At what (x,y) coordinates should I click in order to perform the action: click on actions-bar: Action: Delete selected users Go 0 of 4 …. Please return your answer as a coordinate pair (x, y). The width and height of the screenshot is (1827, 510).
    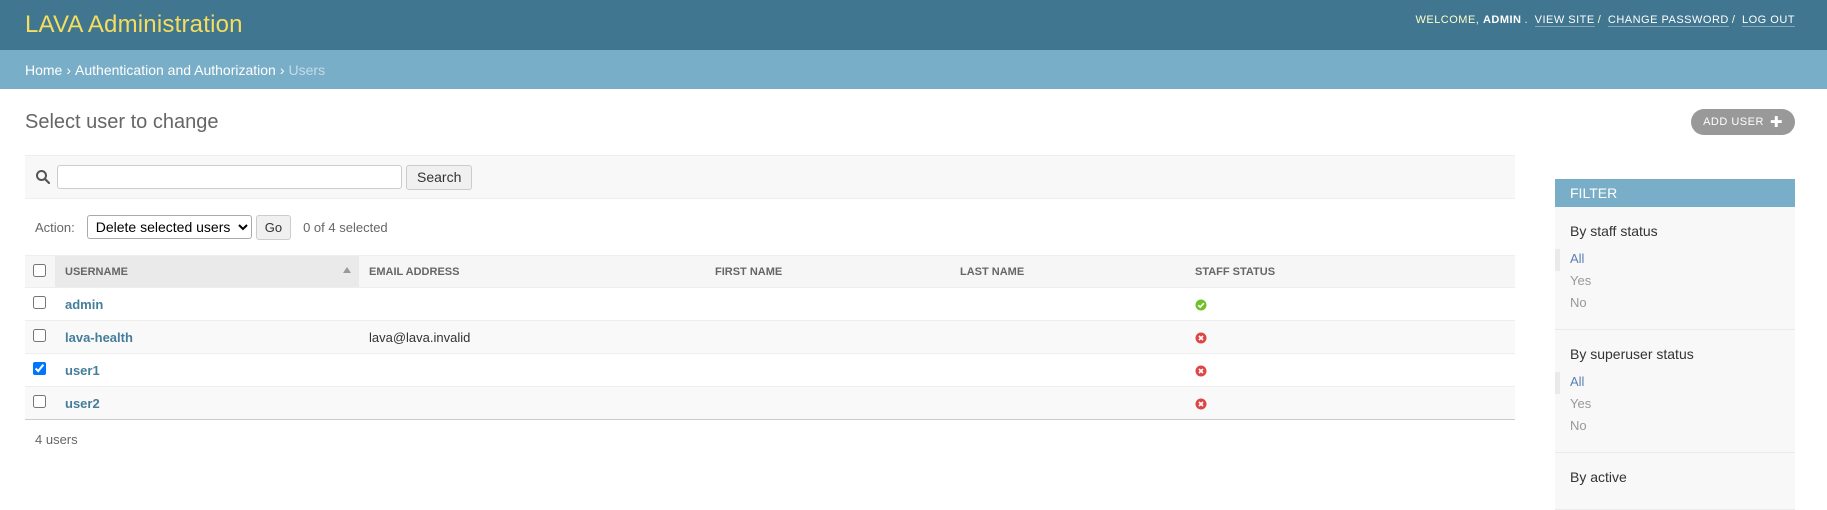
    Looking at the image, I should click on (770, 227).